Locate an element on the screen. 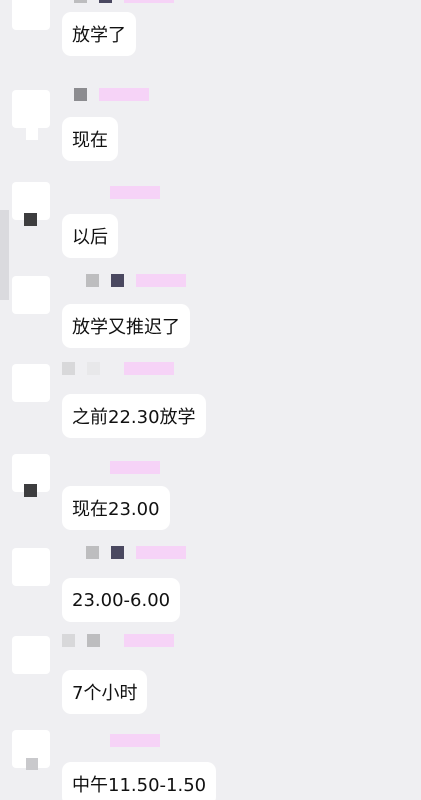  message-row: 中午11.50-1.50 is located at coordinates (210, 764).